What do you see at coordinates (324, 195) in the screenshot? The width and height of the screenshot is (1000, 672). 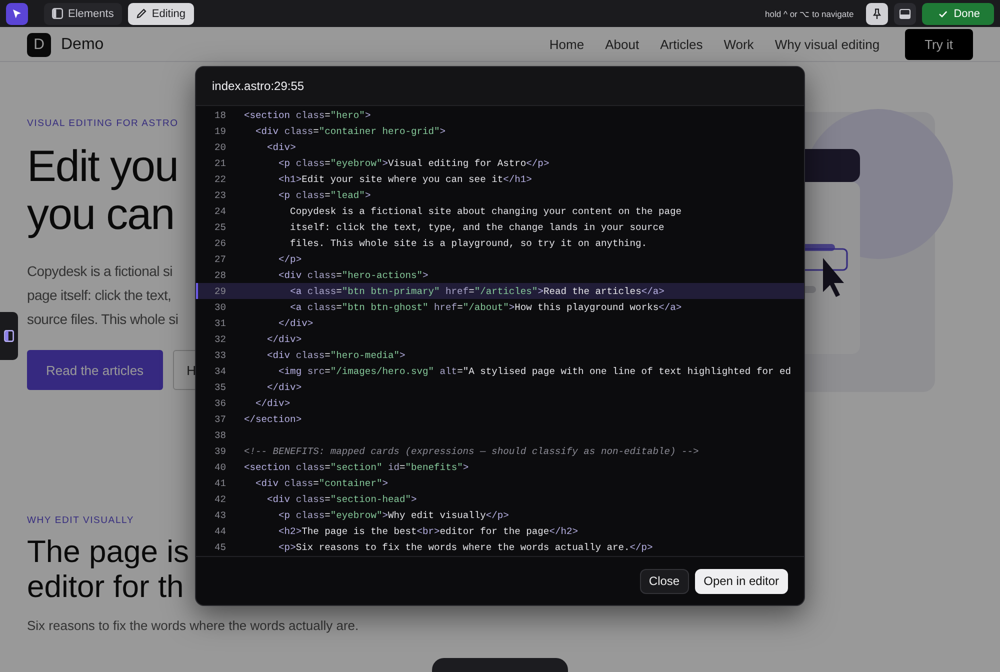 I see `code-line: <p class="lead">` at bounding box center [324, 195].